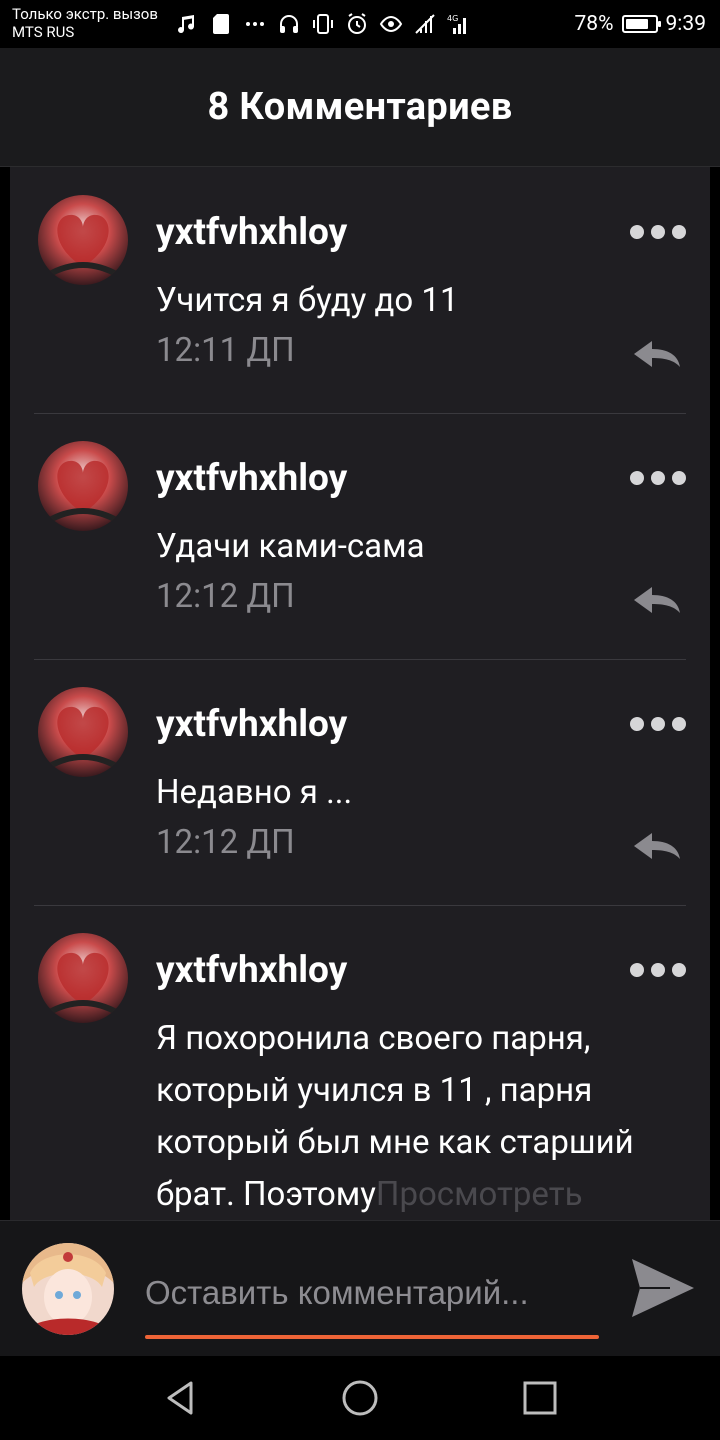  What do you see at coordinates (221, 24) in the screenshot?
I see `sd-card-icon` at bounding box center [221, 24].